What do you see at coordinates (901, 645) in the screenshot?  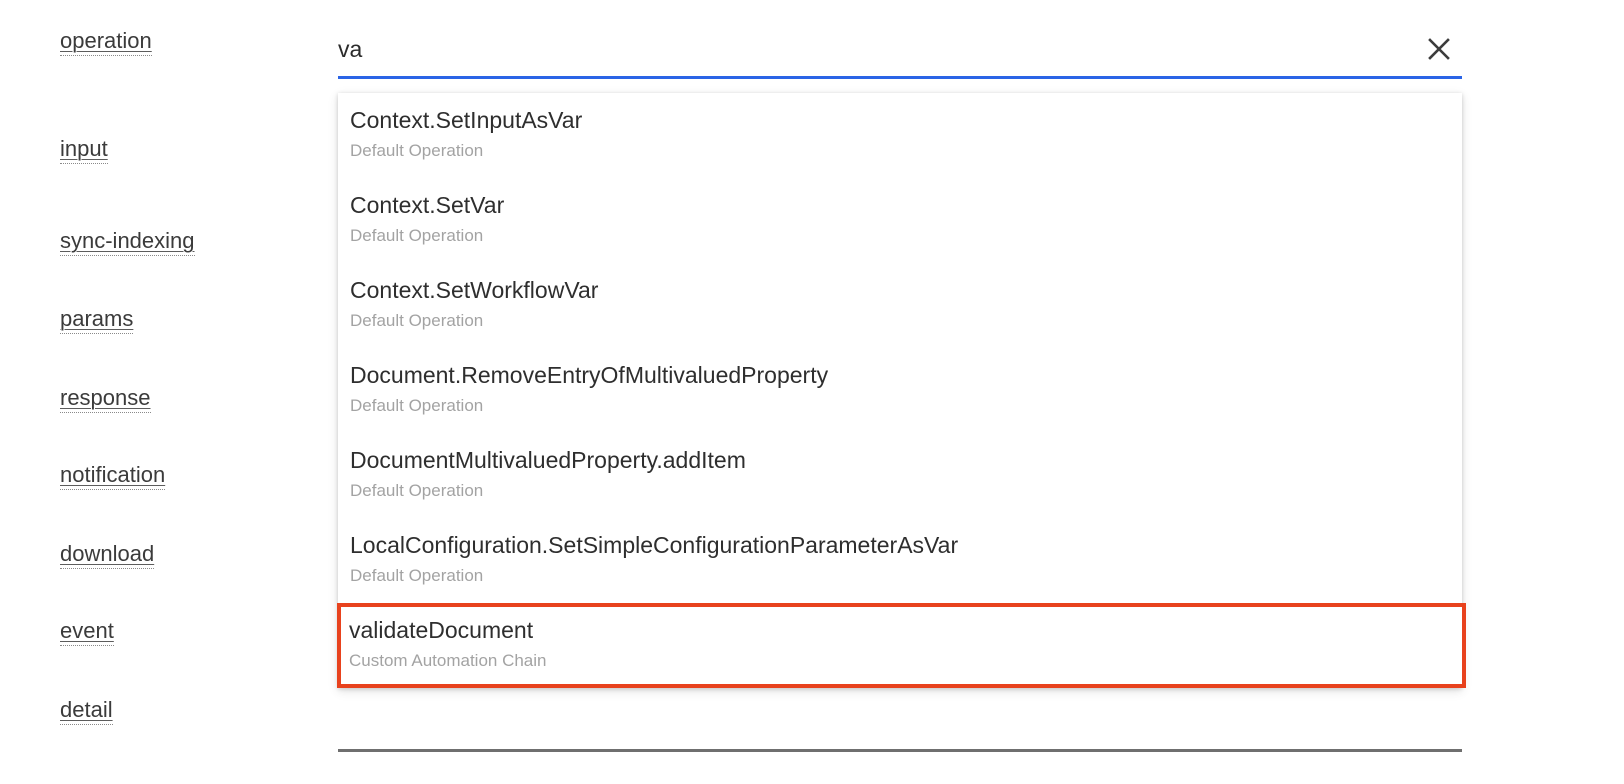 I see `suggestion-item-highlighted: validateDocument Custom Automation Chain` at bounding box center [901, 645].